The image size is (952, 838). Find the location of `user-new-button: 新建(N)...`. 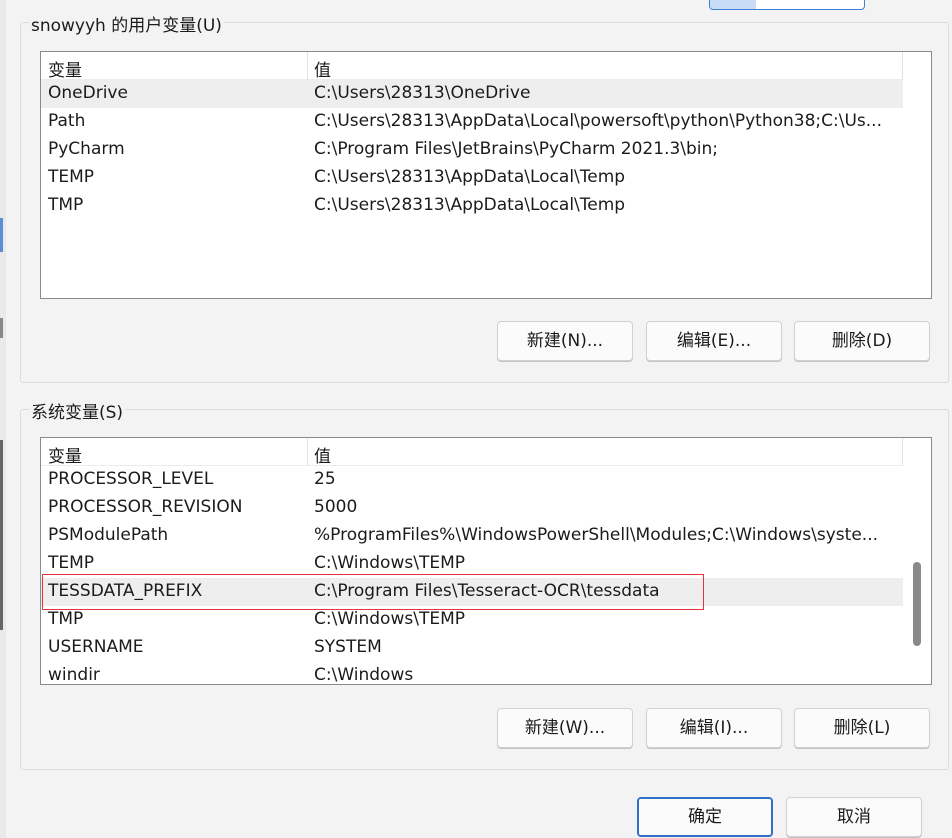

user-new-button: 新建(N)... is located at coordinates (565, 341).